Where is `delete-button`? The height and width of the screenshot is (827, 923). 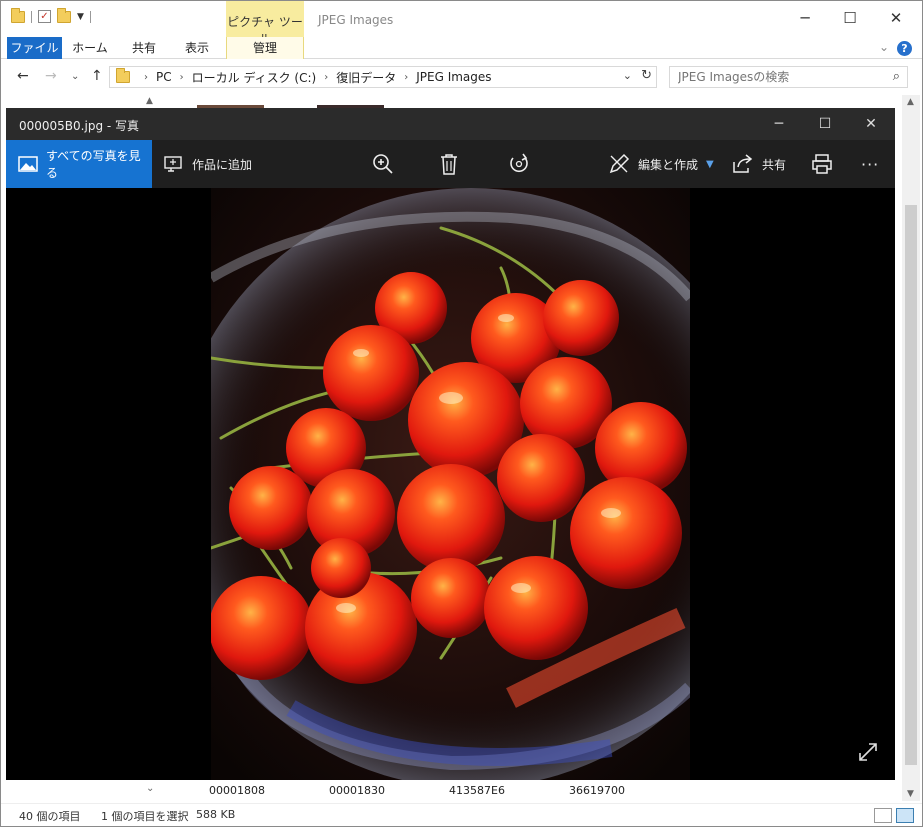
delete-button is located at coordinates (449, 164).